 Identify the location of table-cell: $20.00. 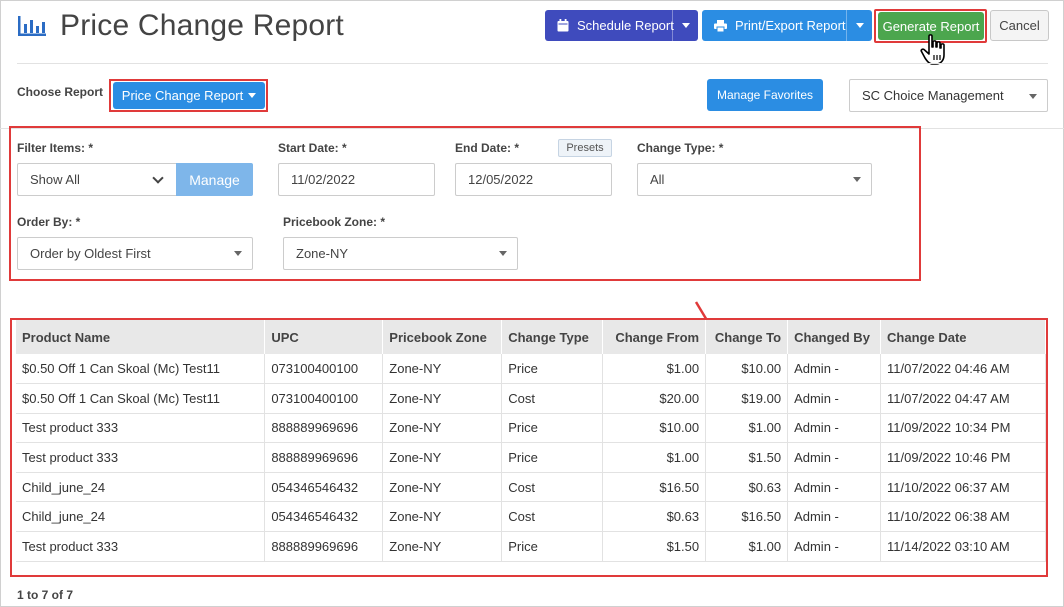
(654, 398).